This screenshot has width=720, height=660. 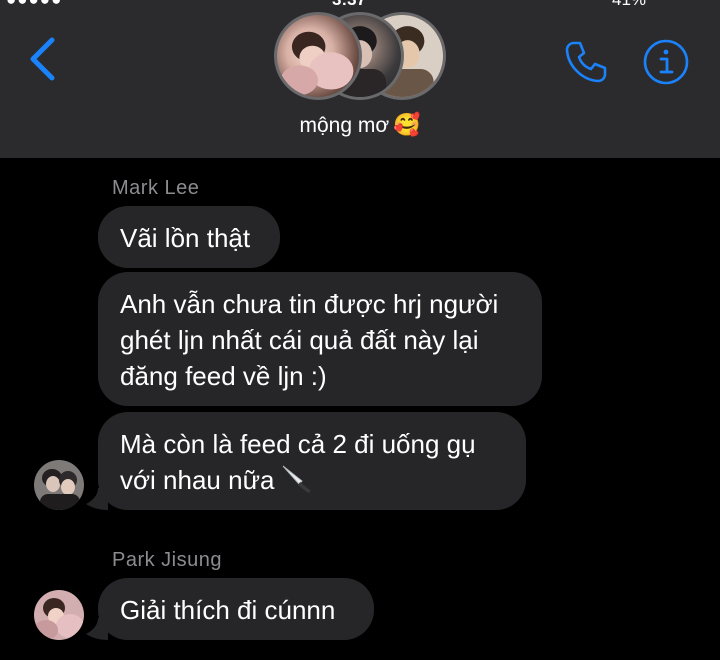 I want to click on message-bubble: Vãi lồn thật, so click(x=189, y=237).